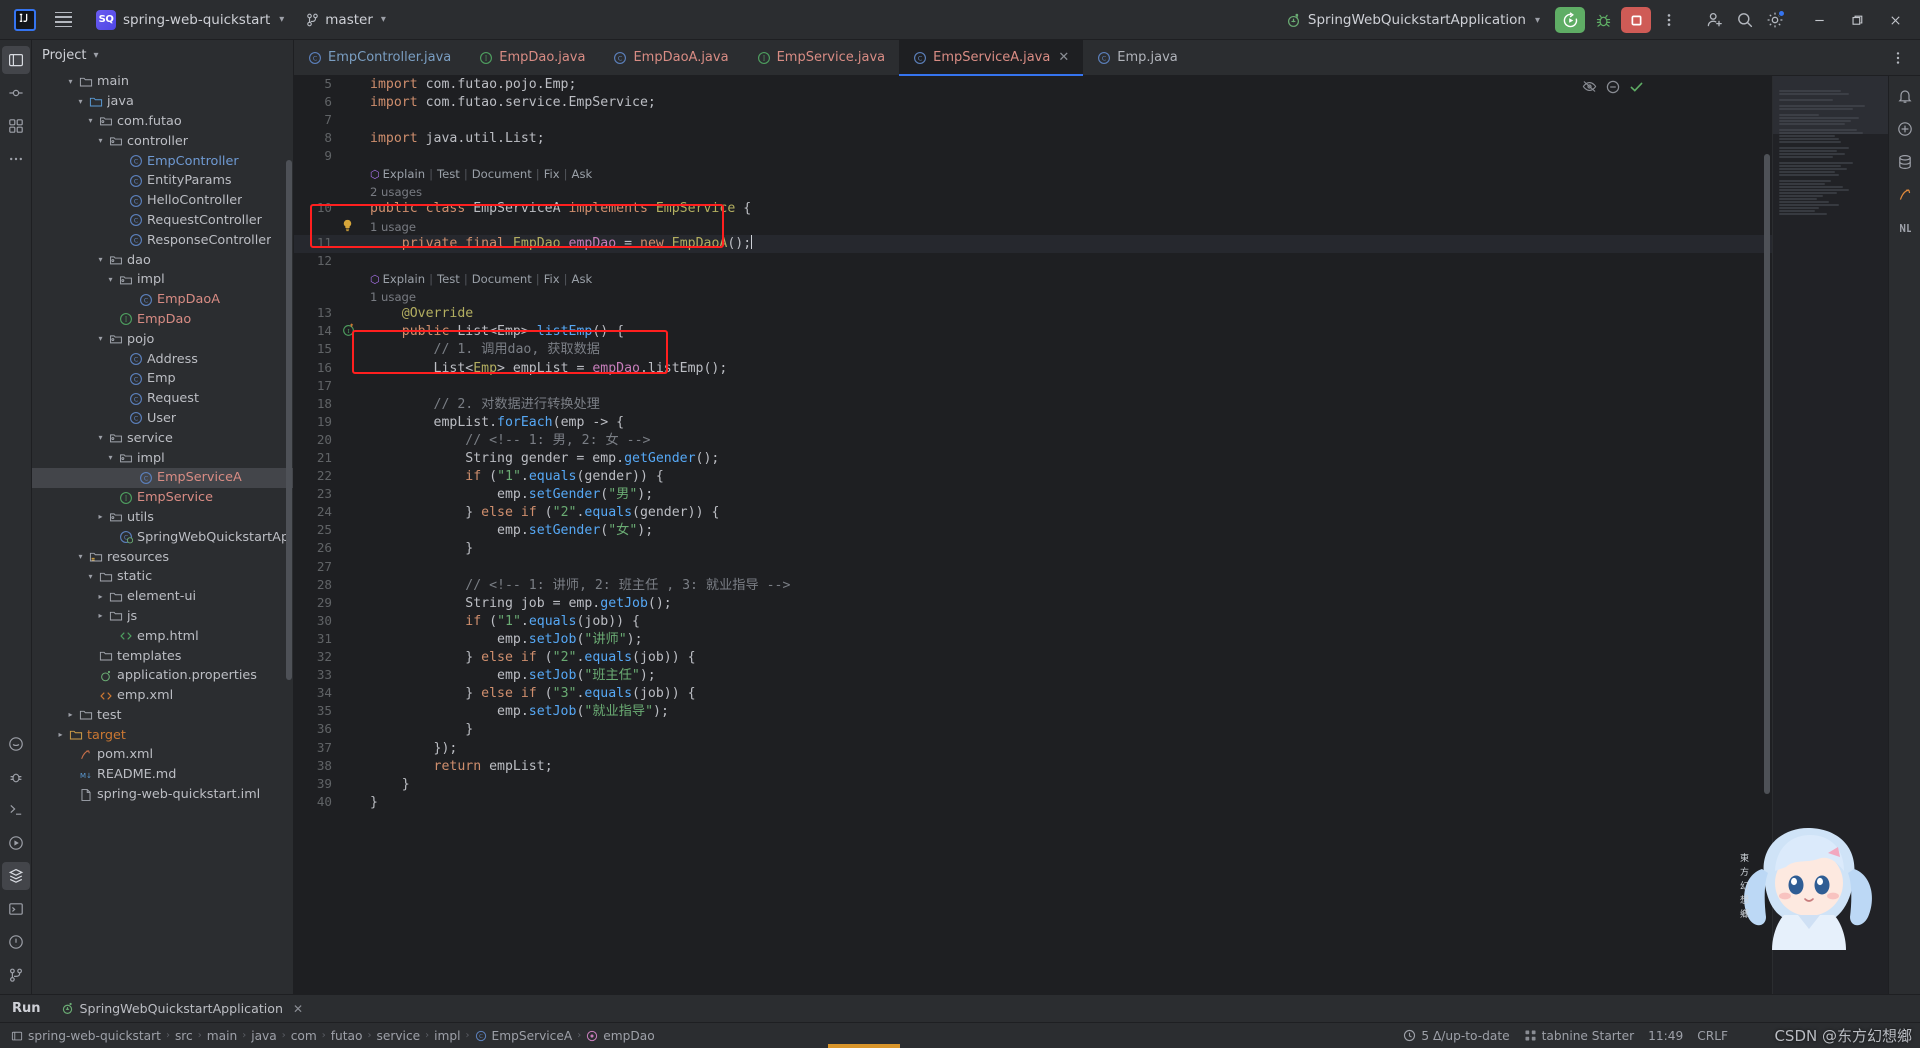 The image size is (1920, 1048). Describe the element at coordinates (289, 420) in the screenshot. I see `project-tree-scrollbar` at that location.